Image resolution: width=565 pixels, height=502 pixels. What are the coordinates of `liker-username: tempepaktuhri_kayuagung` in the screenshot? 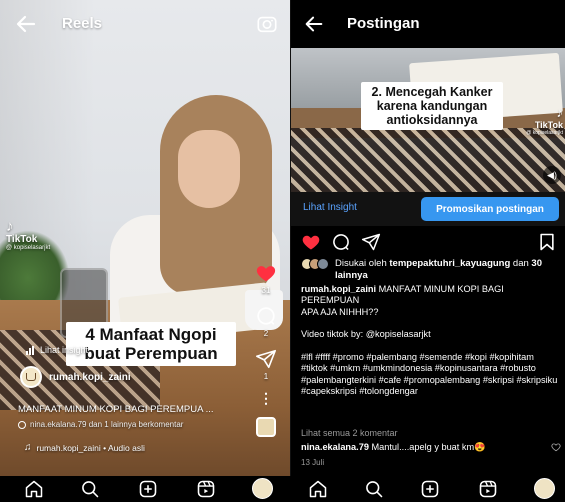 It's located at (449, 263).